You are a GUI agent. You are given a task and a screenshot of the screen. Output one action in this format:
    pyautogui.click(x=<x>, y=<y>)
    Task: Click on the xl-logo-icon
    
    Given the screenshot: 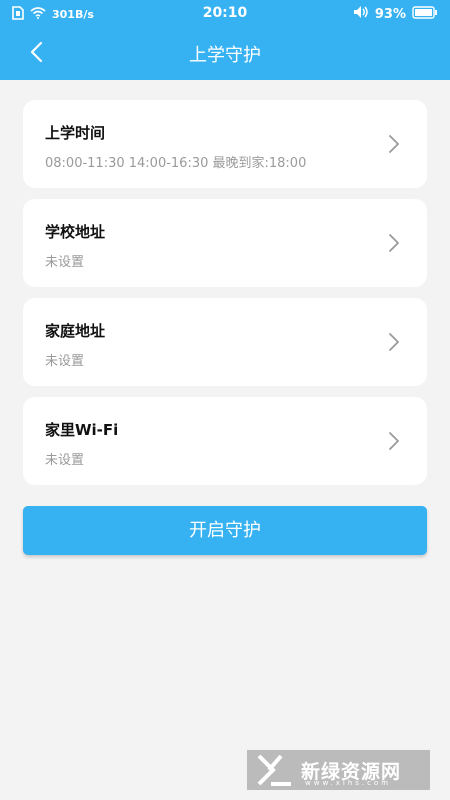 What is the action you would take?
    pyautogui.click(x=275, y=770)
    